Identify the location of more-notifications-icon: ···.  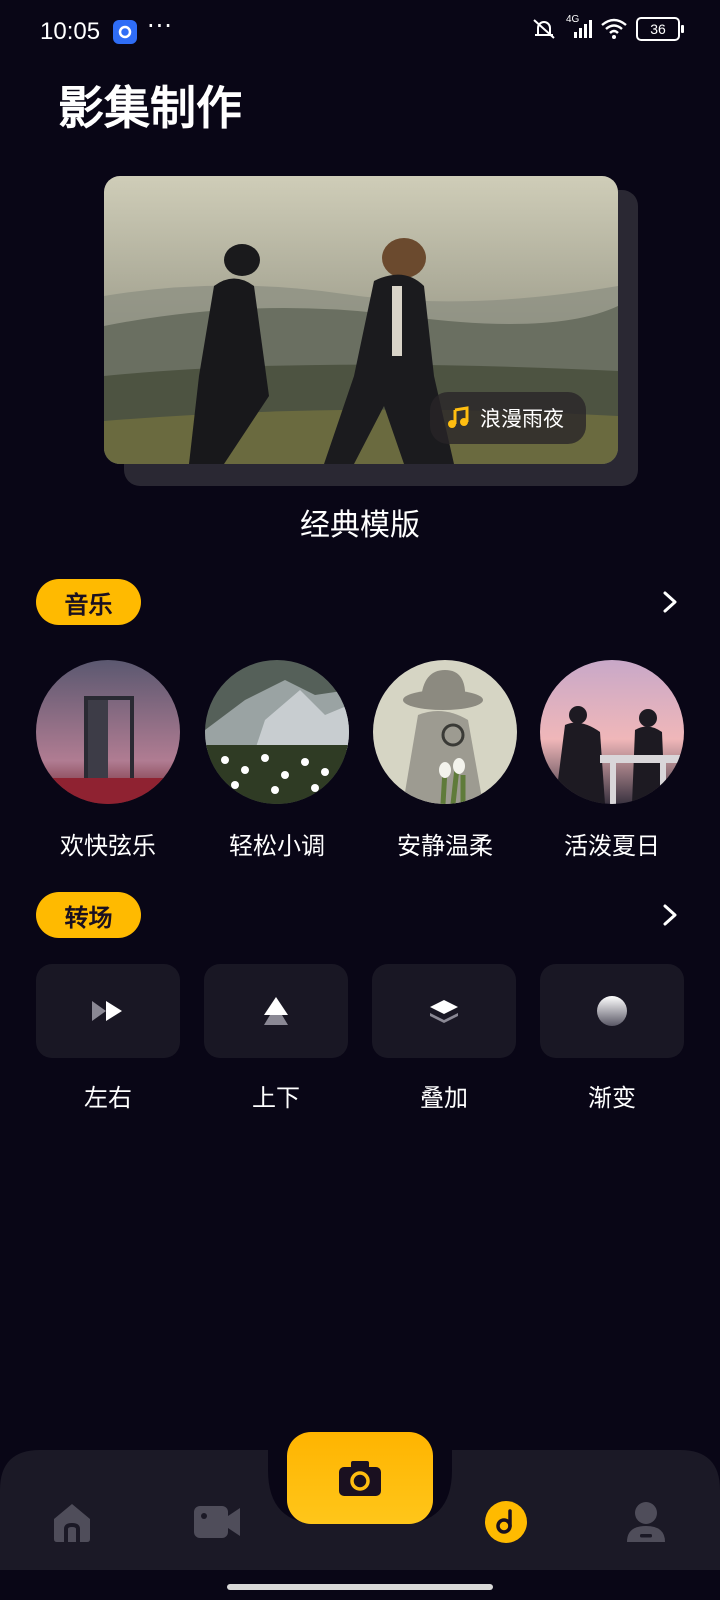
(160, 26).